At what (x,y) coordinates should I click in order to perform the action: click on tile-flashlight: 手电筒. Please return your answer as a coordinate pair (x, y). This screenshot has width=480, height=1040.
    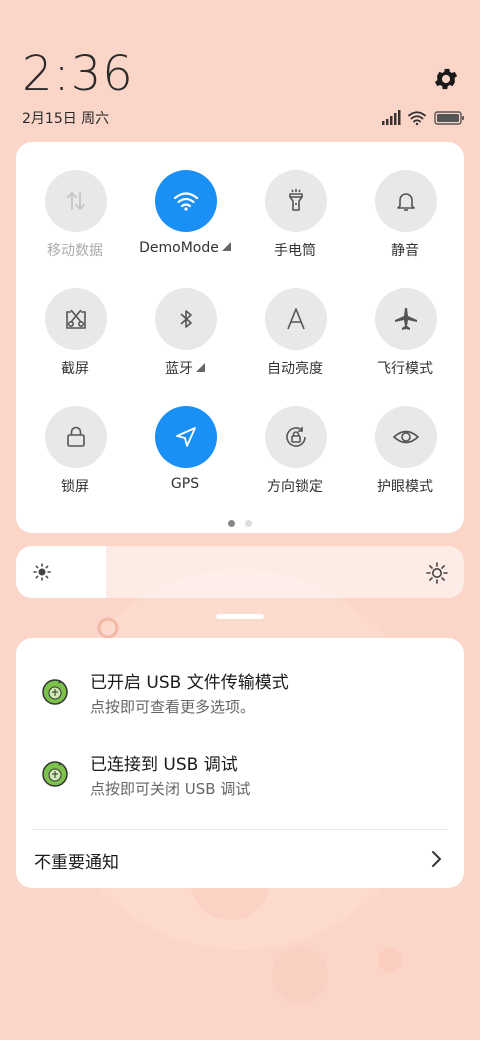
    Looking at the image, I should click on (295, 229).